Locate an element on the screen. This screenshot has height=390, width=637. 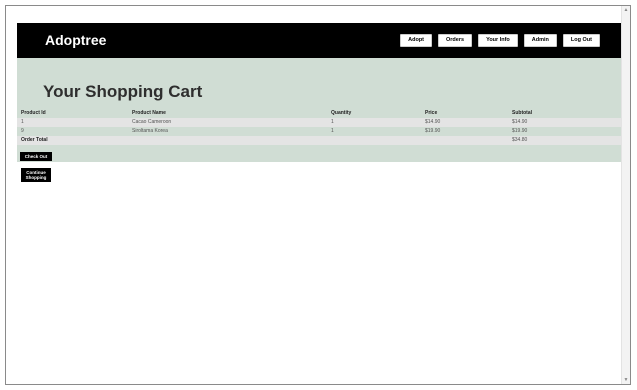
nav-orders-button: Orders is located at coordinates (455, 40).